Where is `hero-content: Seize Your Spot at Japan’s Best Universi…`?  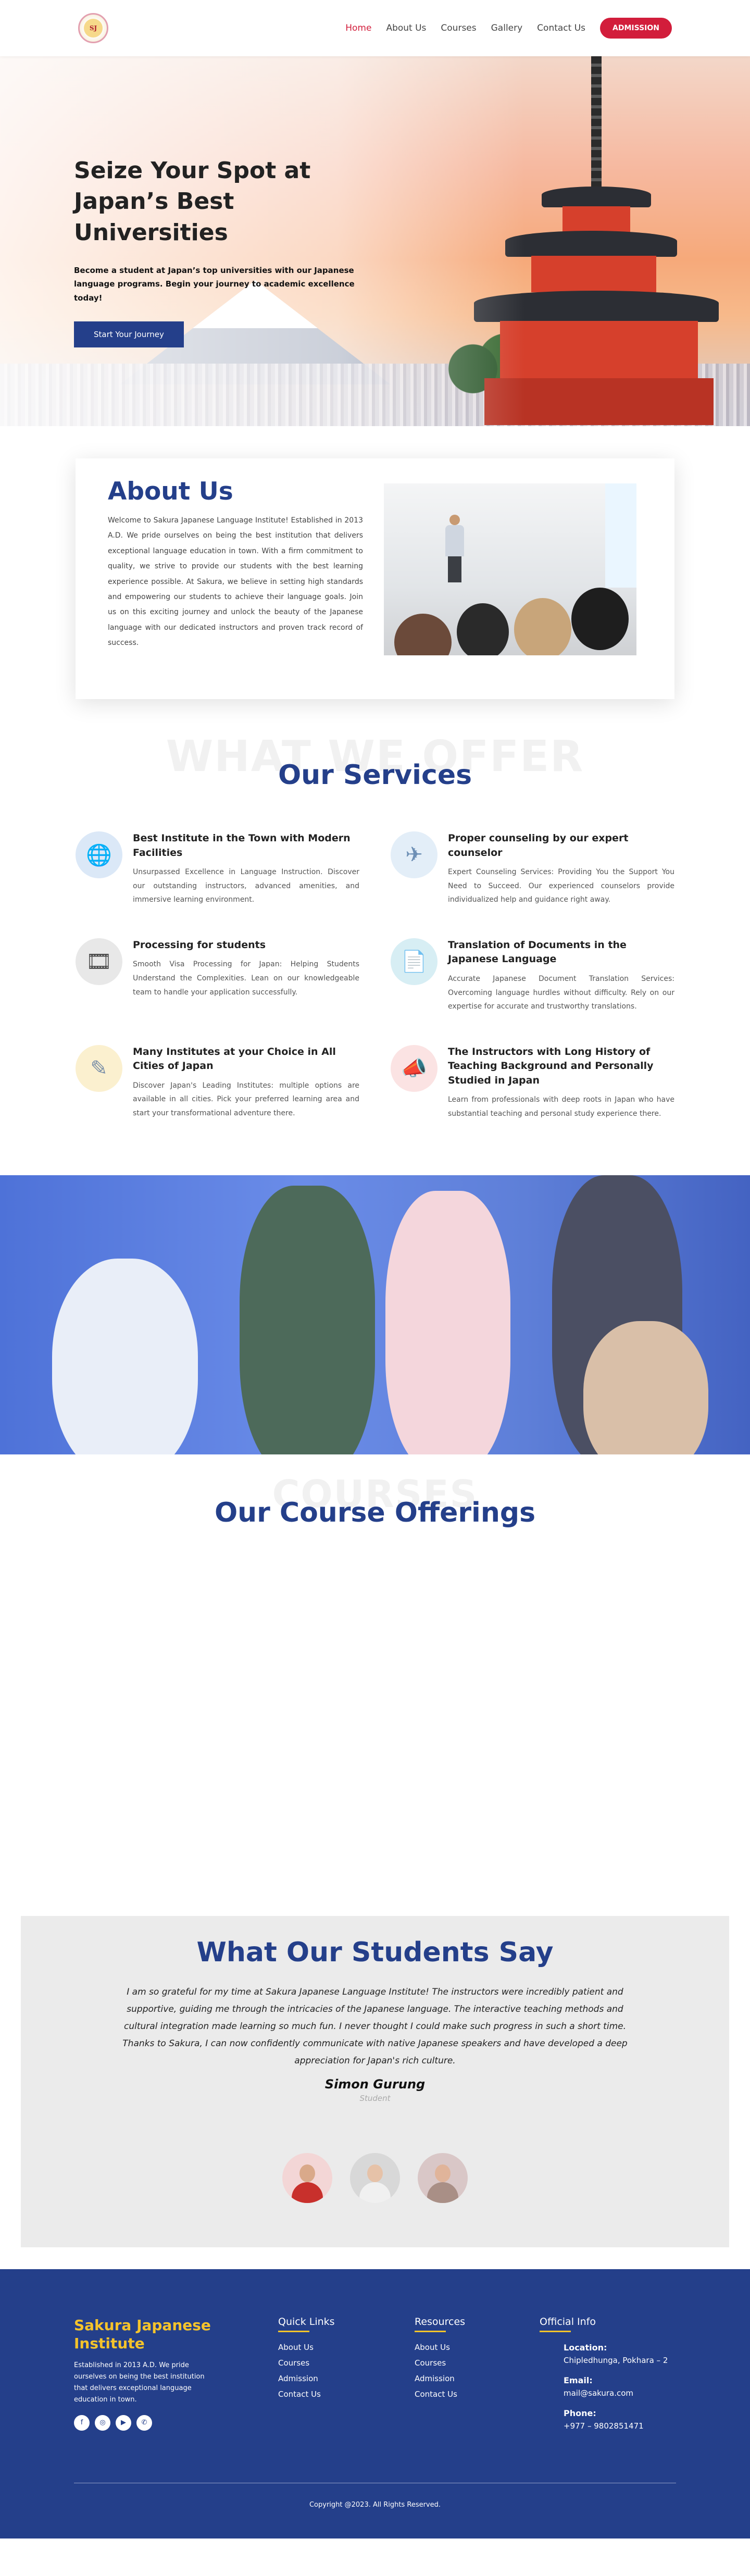 hero-content: Seize Your Spot at Japan’s Best Universi… is located at coordinates (220, 251).